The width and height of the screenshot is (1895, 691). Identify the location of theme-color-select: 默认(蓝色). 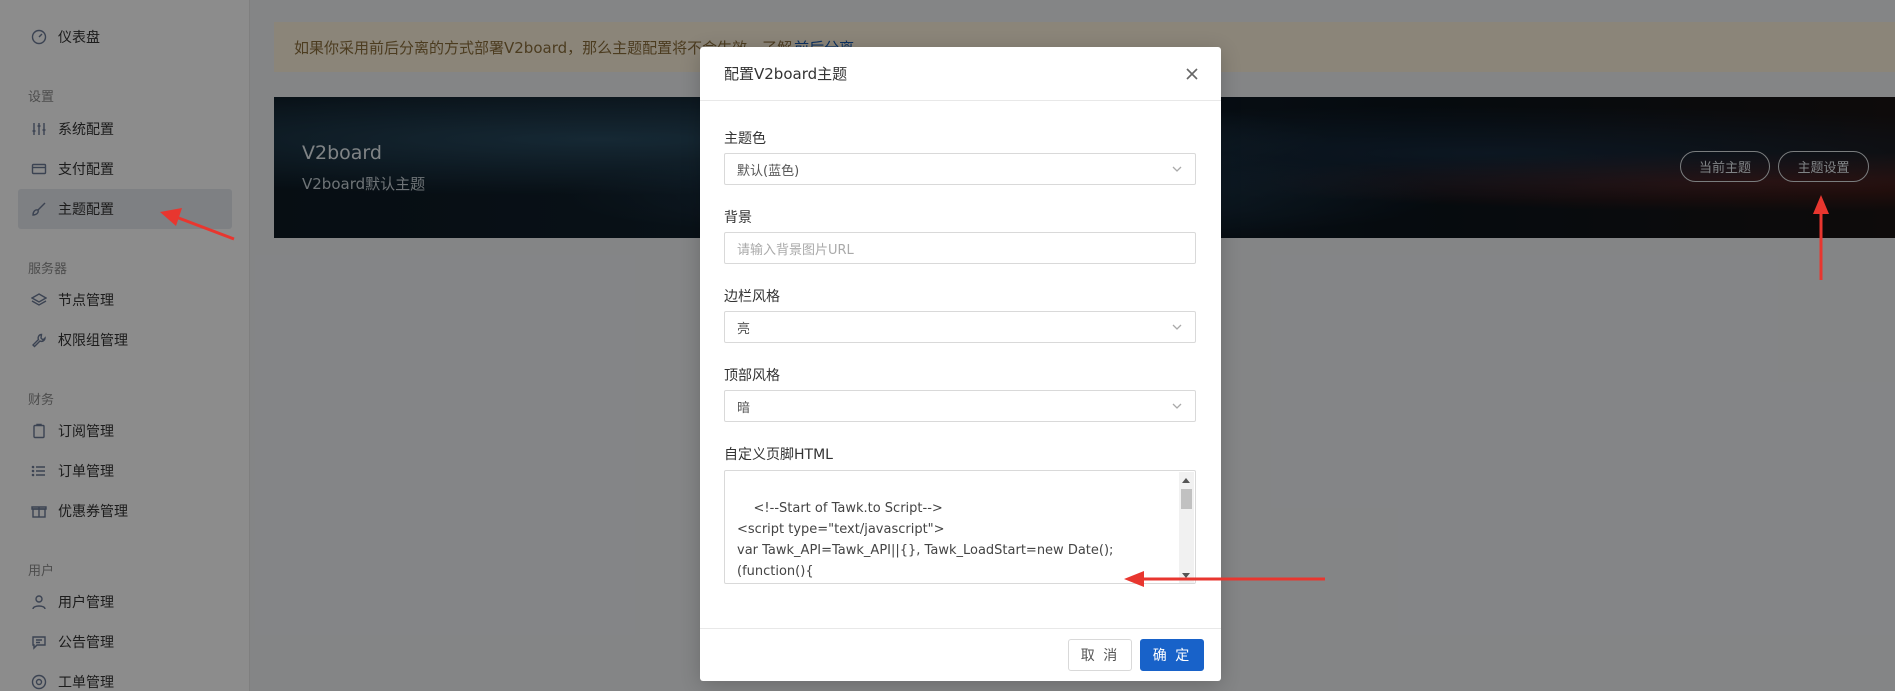
(960, 169).